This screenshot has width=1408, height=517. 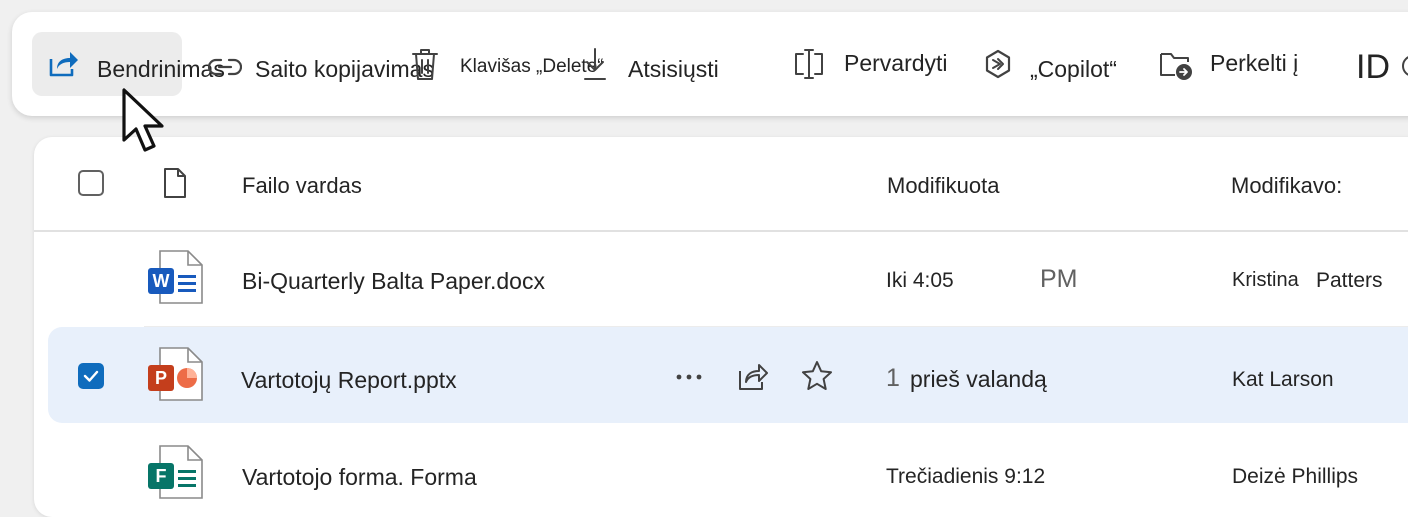 What do you see at coordinates (673, 69) in the screenshot?
I see `download-button: Atsisiųsti` at bounding box center [673, 69].